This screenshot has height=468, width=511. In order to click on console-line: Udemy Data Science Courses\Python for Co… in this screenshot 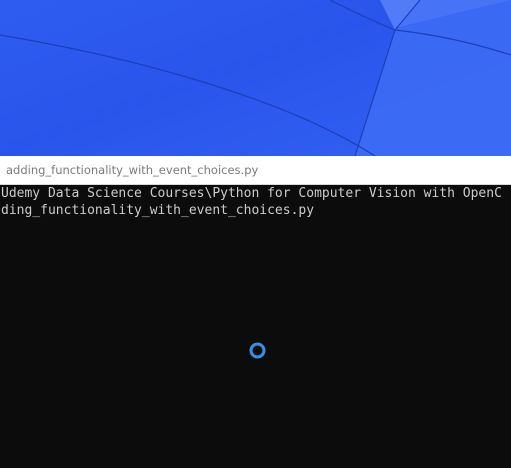, I will do `click(251, 193)`.